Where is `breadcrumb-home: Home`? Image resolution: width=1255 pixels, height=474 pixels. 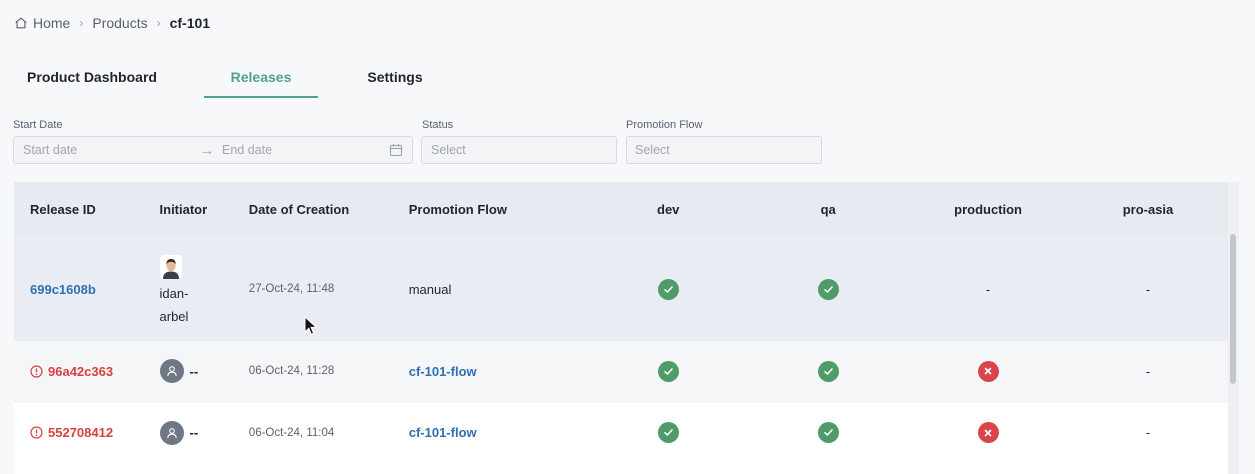
breadcrumb-home: Home is located at coordinates (42, 23).